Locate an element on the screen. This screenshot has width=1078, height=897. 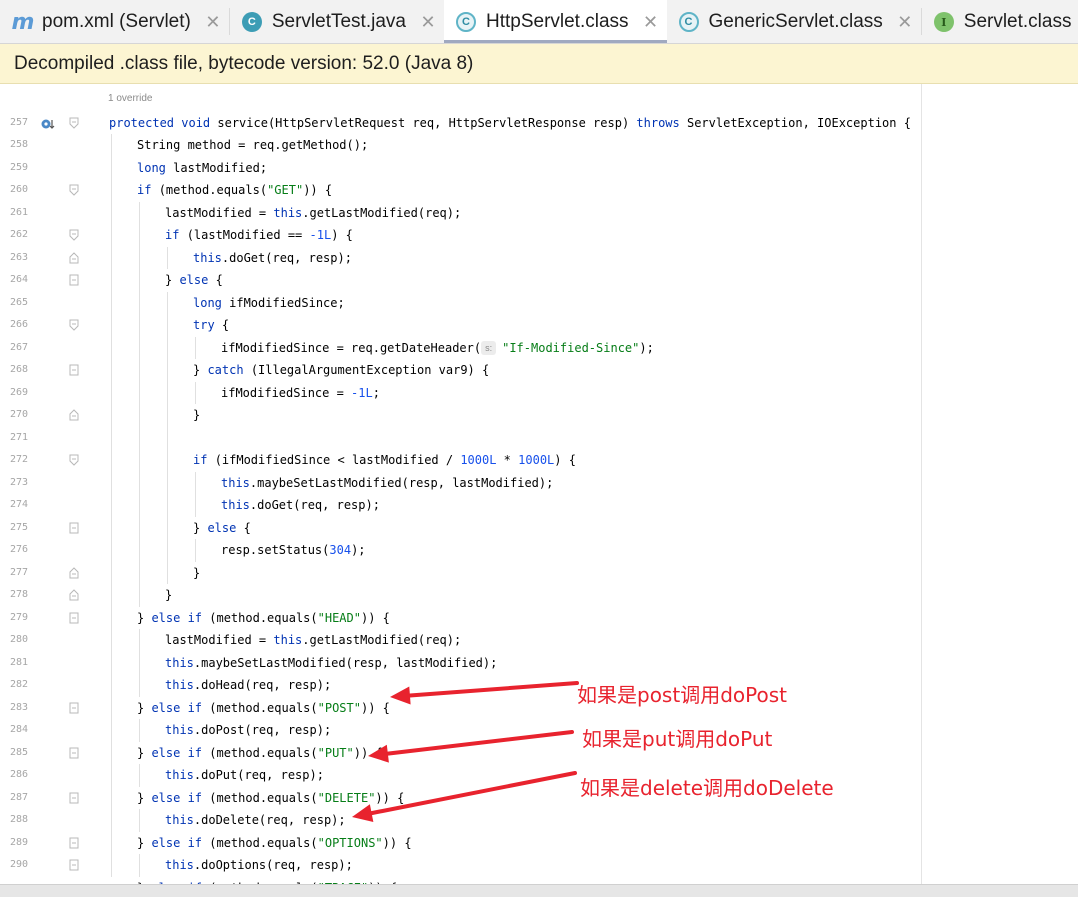
line-number: 265 is located at coordinates (14, 303).